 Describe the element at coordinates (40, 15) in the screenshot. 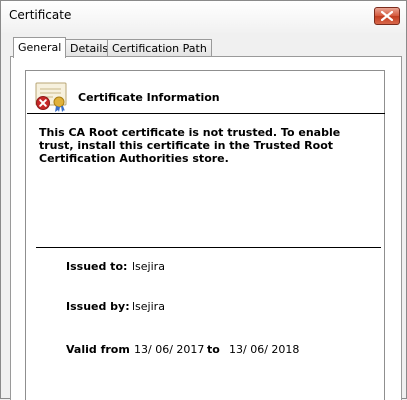

I see `window-title: Certificate` at that location.